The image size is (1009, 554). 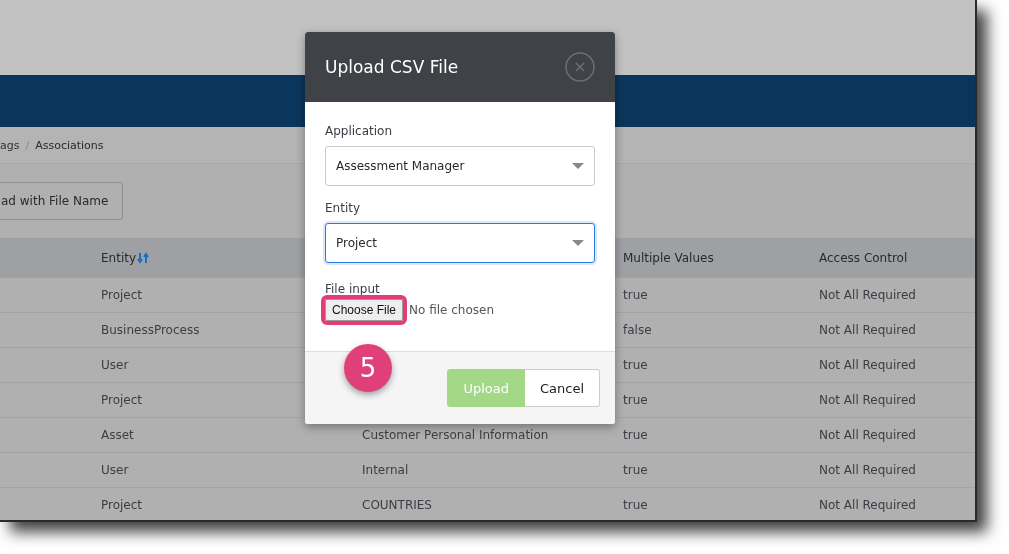 What do you see at coordinates (117, 435) in the screenshot?
I see `table-cell: Asset` at bounding box center [117, 435].